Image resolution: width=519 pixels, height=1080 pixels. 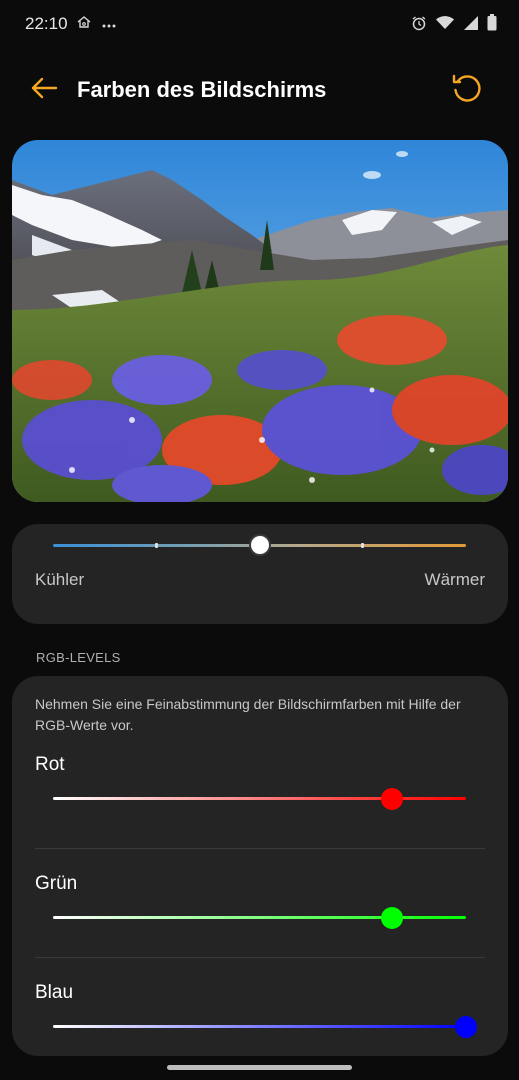 I want to click on reset-button, so click(x=467, y=90).